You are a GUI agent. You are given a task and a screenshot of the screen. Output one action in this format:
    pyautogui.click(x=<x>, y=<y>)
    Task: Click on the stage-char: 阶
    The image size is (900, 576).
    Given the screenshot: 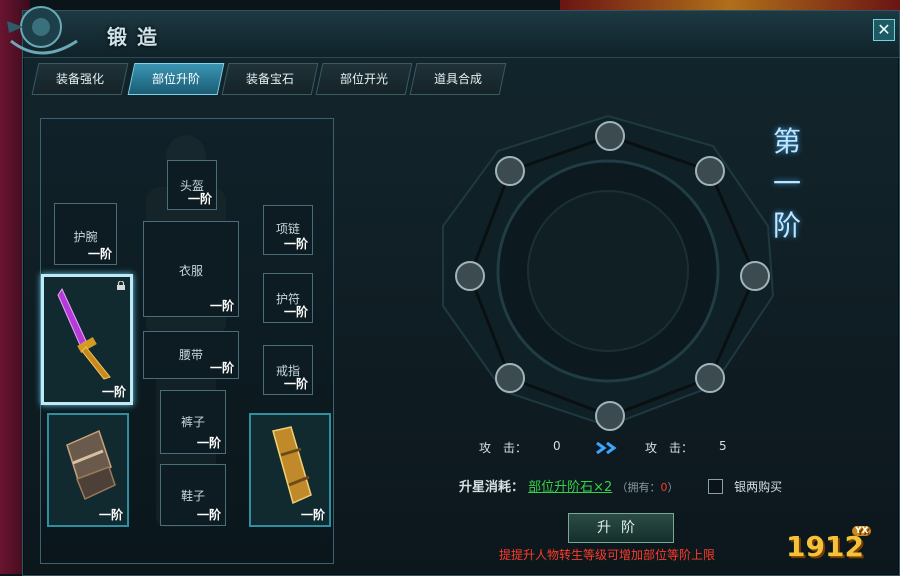 What is the action you would take?
    pyautogui.click(x=786, y=225)
    